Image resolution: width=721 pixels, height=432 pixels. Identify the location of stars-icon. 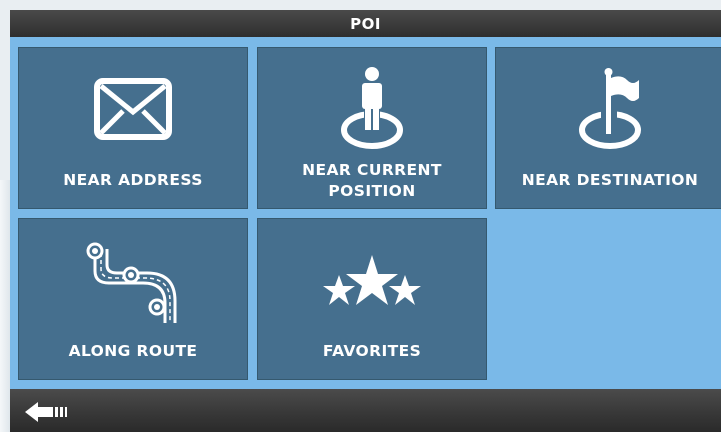
(372, 280).